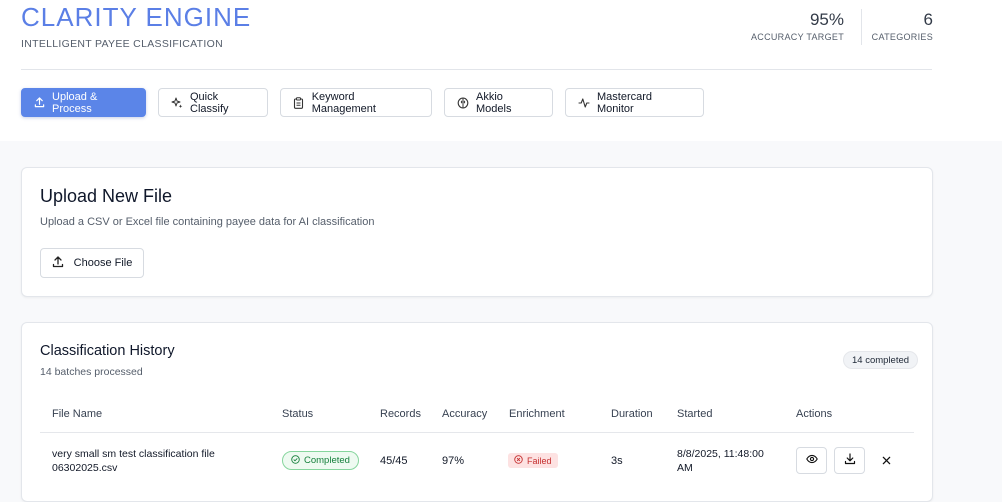 The width and height of the screenshot is (1002, 502). Describe the element at coordinates (861, 27) in the screenshot. I see `stat-divider` at that location.